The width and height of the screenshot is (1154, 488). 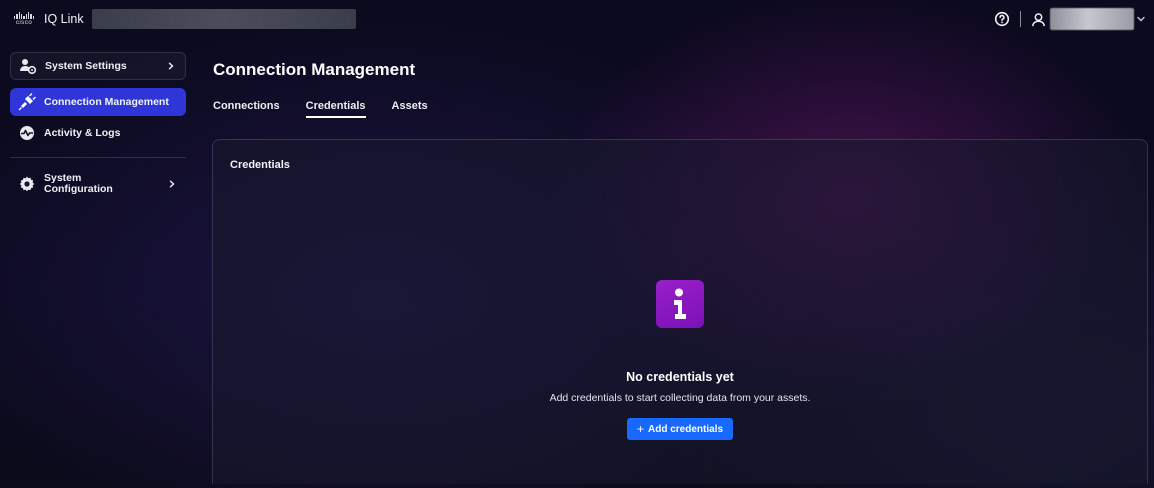 I want to click on sidebar-item-label: System Settings, so click(x=86, y=66).